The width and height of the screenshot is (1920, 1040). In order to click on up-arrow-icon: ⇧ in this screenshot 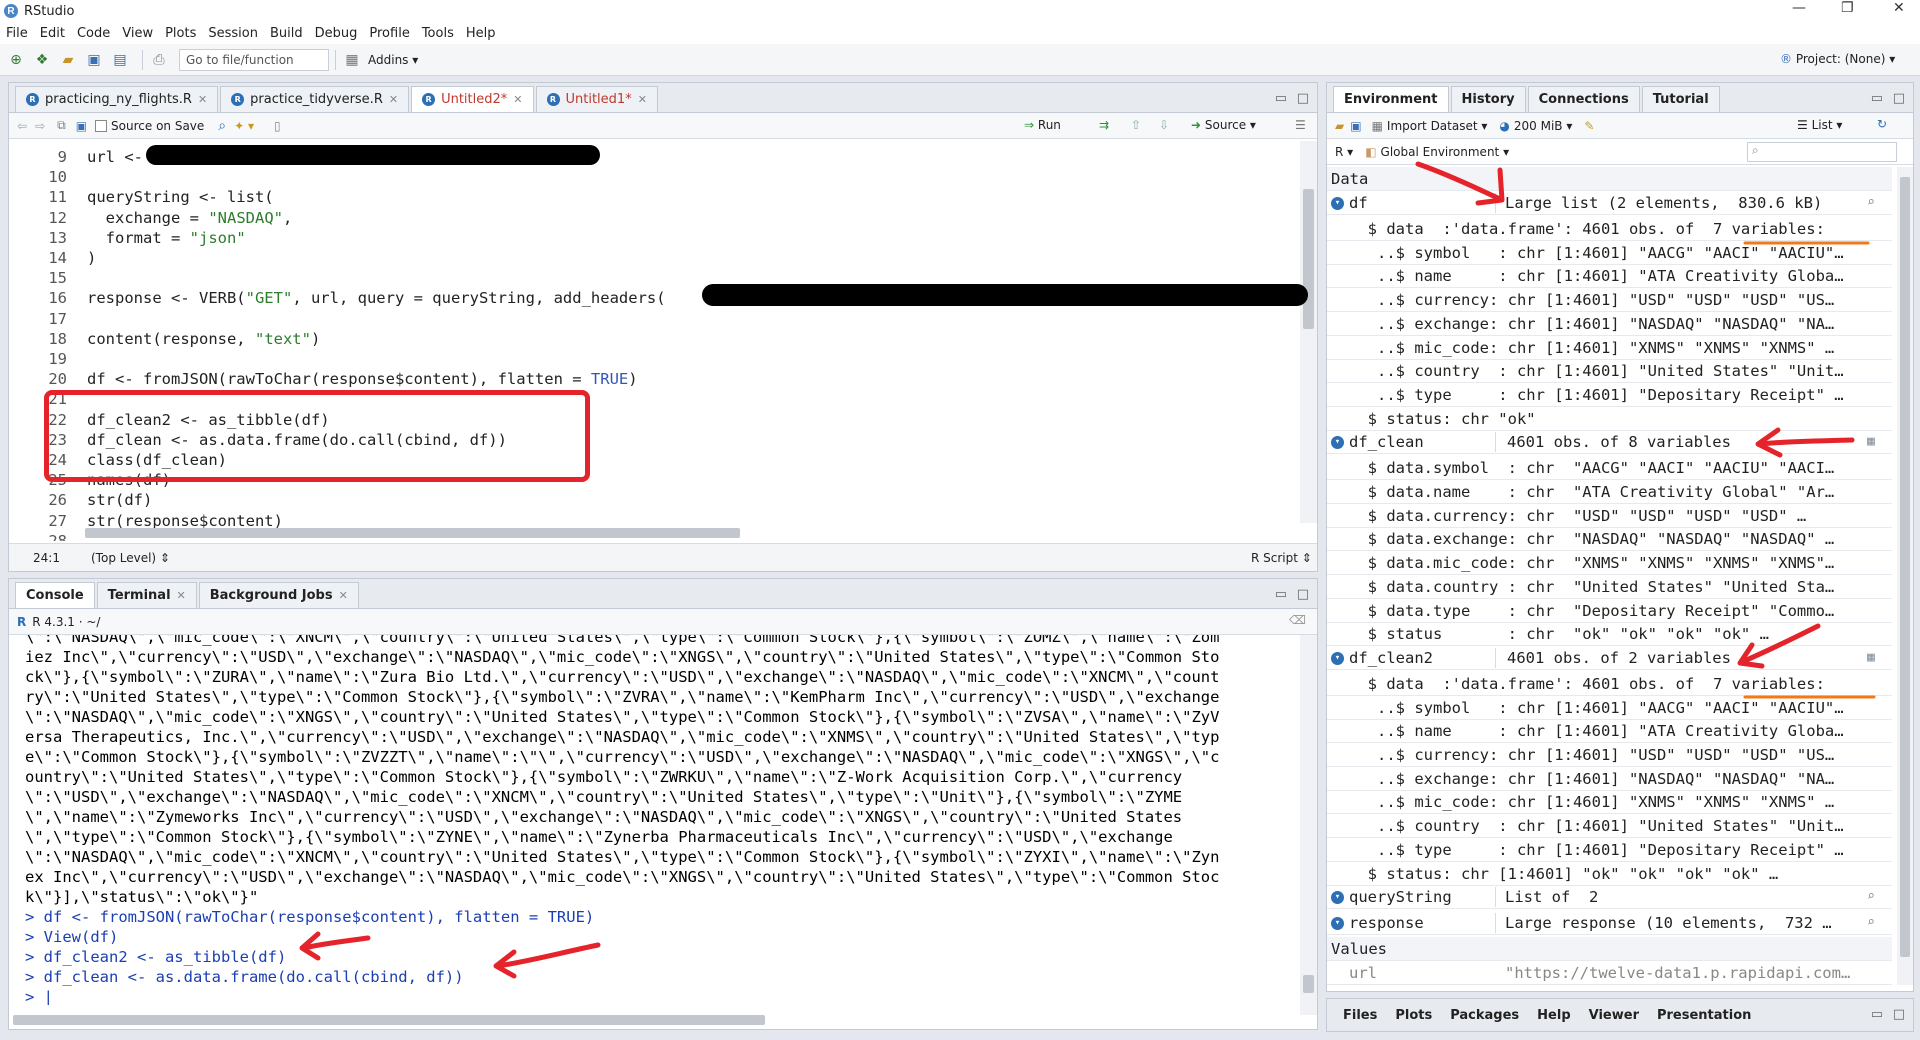, I will do `click(1136, 125)`.